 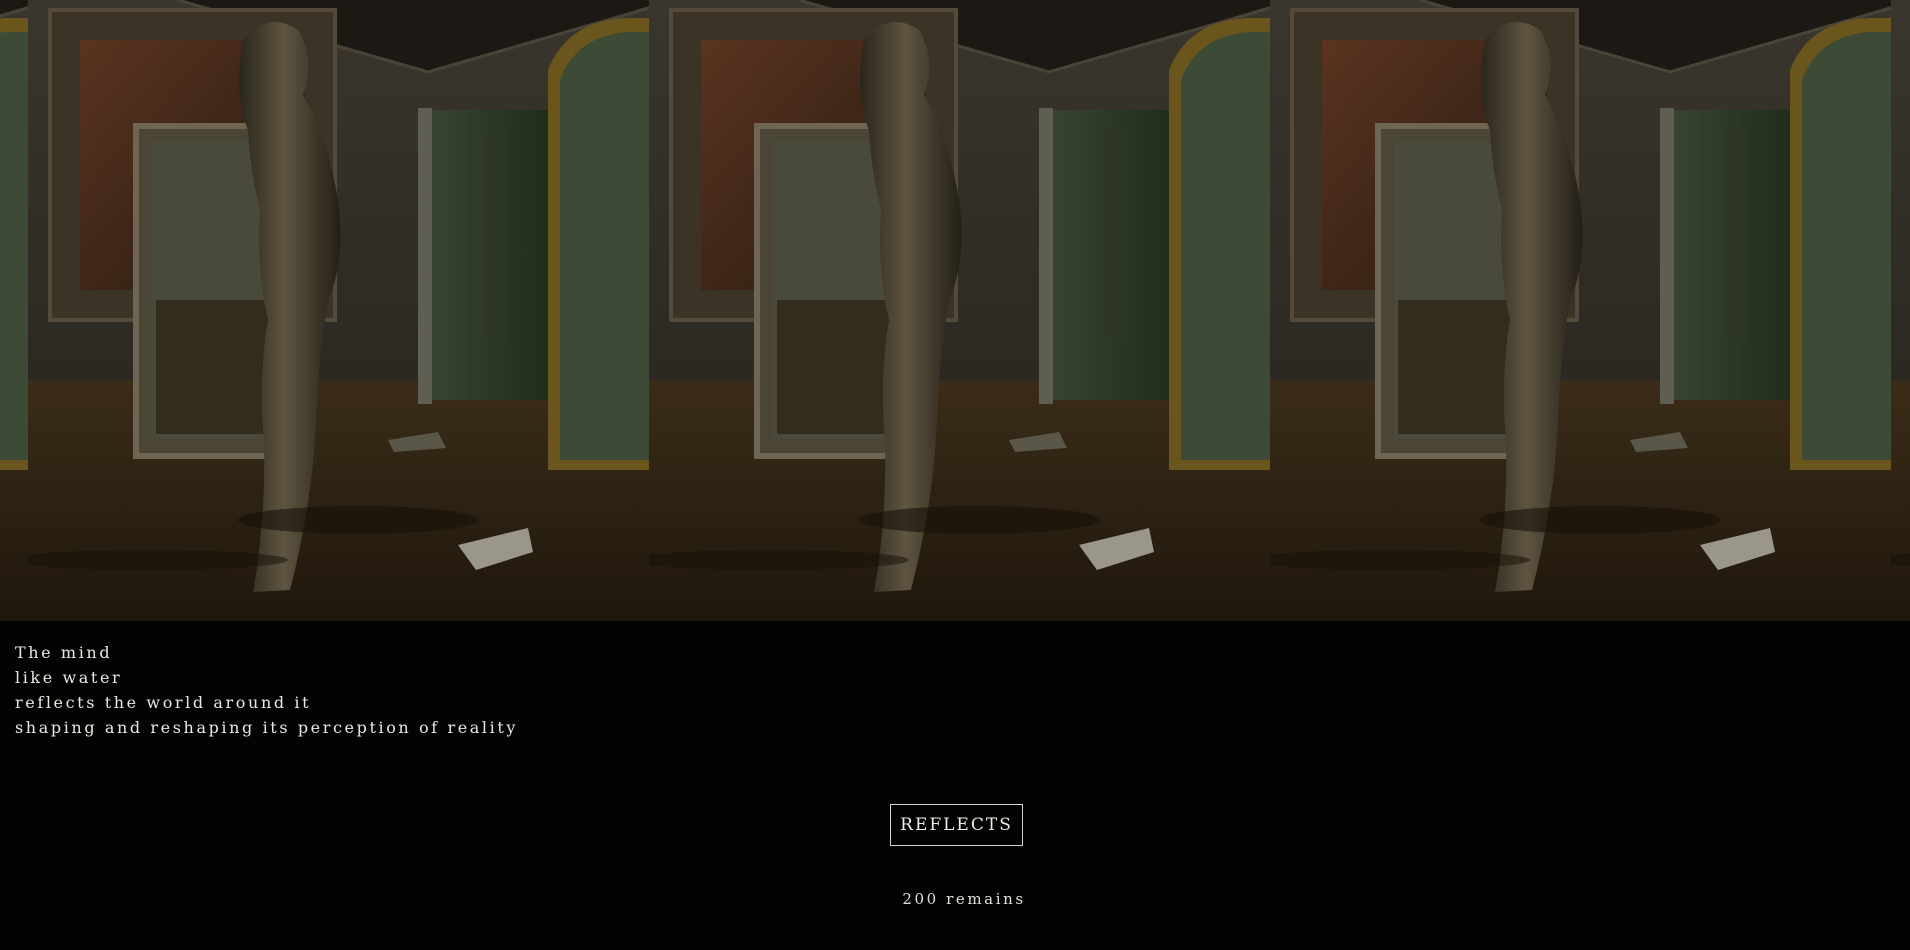 I want to click on poem-line: The mind, so click(x=64, y=652).